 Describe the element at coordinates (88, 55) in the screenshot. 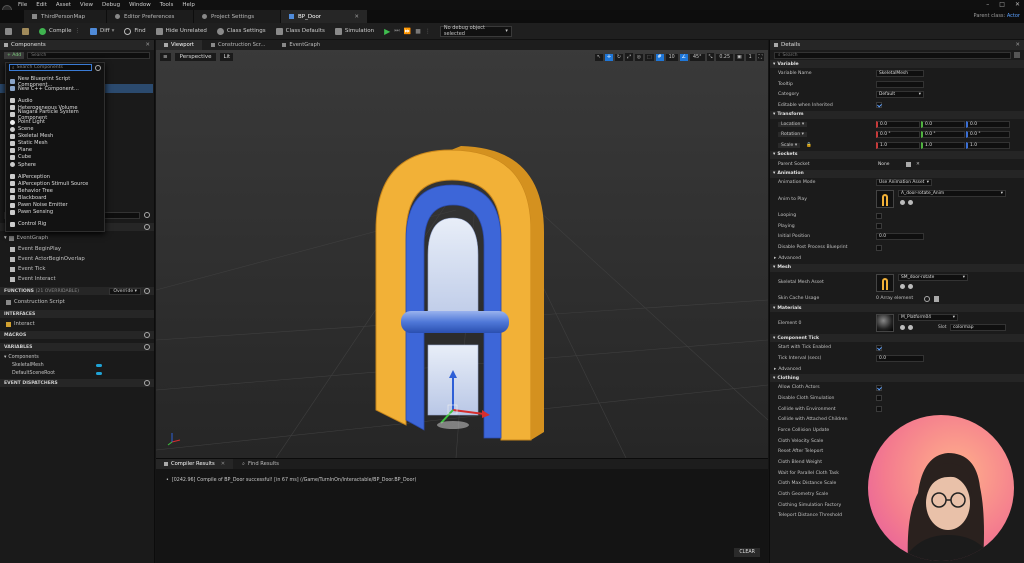

I see `components-search-input: Search` at that location.